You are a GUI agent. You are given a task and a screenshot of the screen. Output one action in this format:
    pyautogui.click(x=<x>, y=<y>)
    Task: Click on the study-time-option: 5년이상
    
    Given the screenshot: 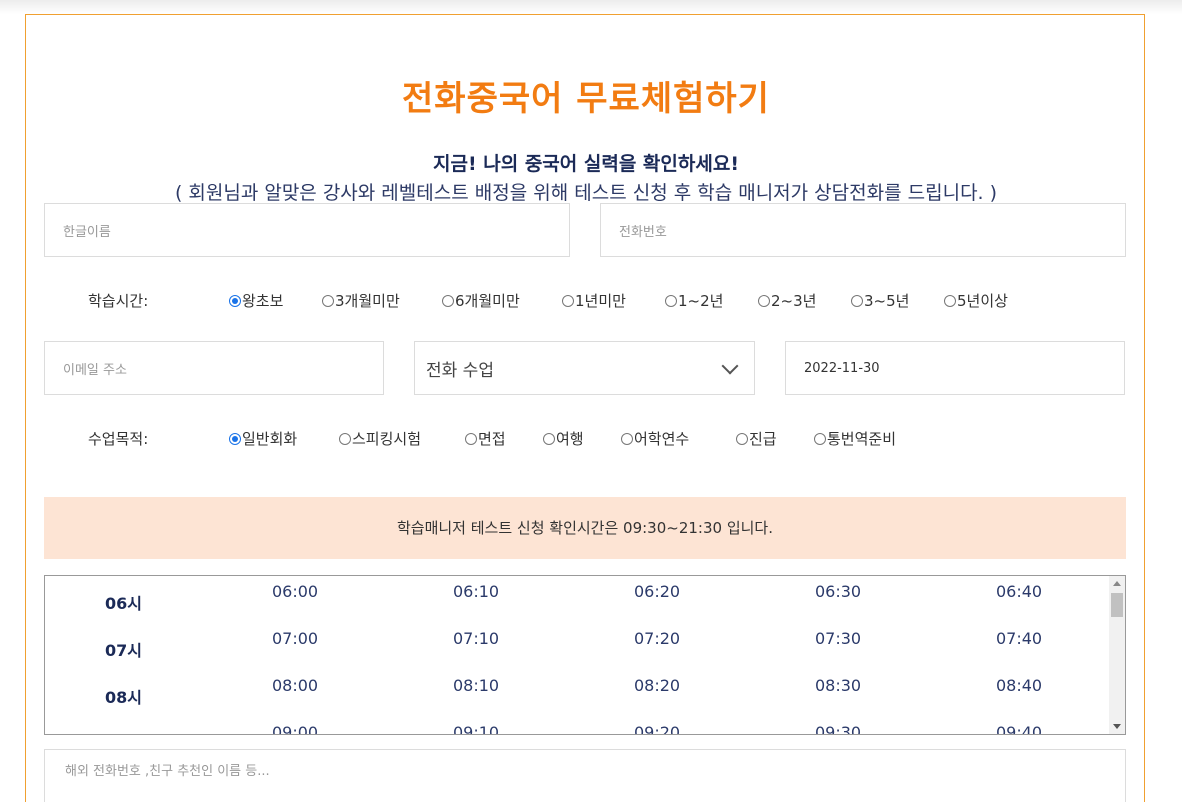 What is the action you would take?
    pyautogui.click(x=976, y=300)
    